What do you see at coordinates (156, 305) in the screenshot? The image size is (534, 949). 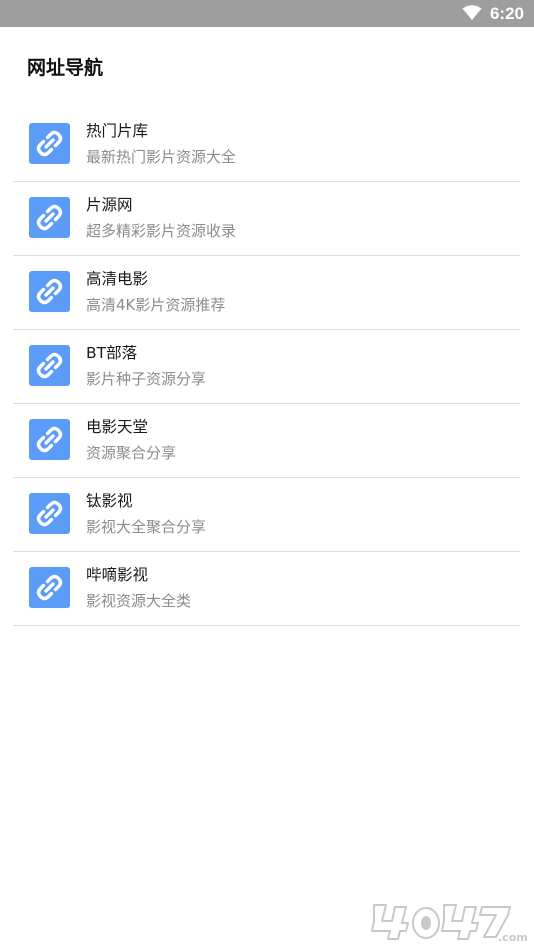 I see `item-subtitle: 高清4K影片资源推荐` at bounding box center [156, 305].